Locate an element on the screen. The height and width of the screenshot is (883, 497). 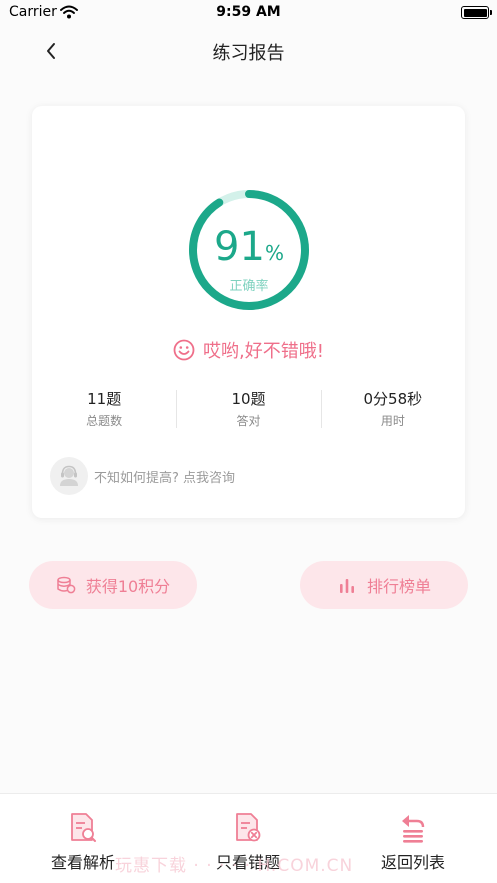
coins-icon is located at coordinates (66, 585).